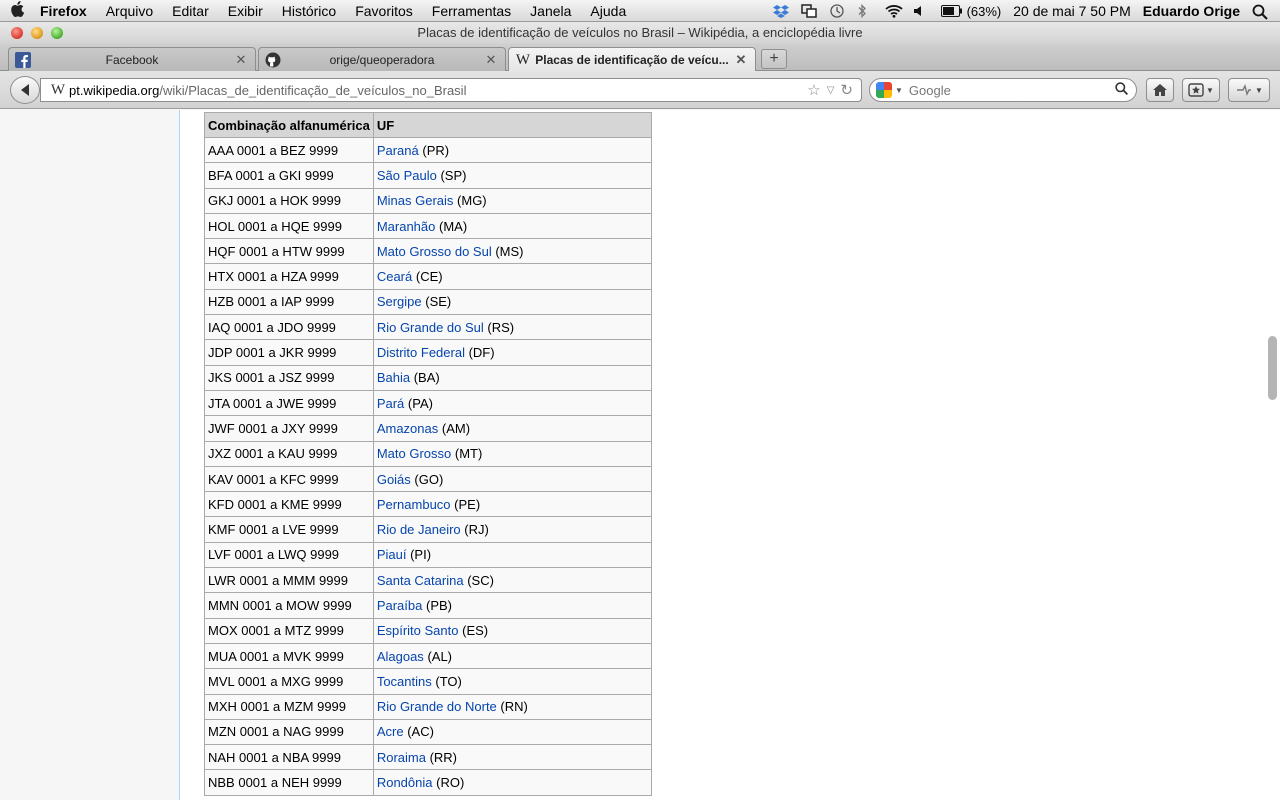 This screenshot has width=1280, height=800. Describe the element at coordinates (405, 782) in the screenshot. I see `state-link: Rondônia` at that location.